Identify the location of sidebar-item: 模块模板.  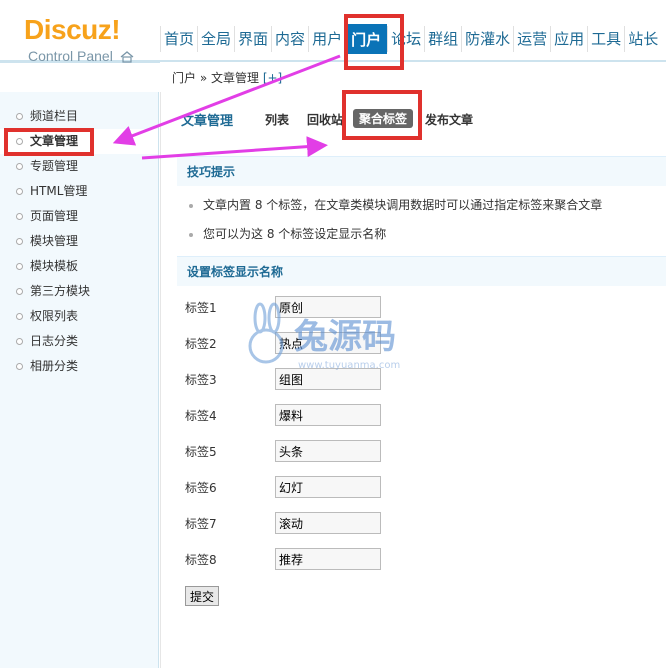
(79, 266).